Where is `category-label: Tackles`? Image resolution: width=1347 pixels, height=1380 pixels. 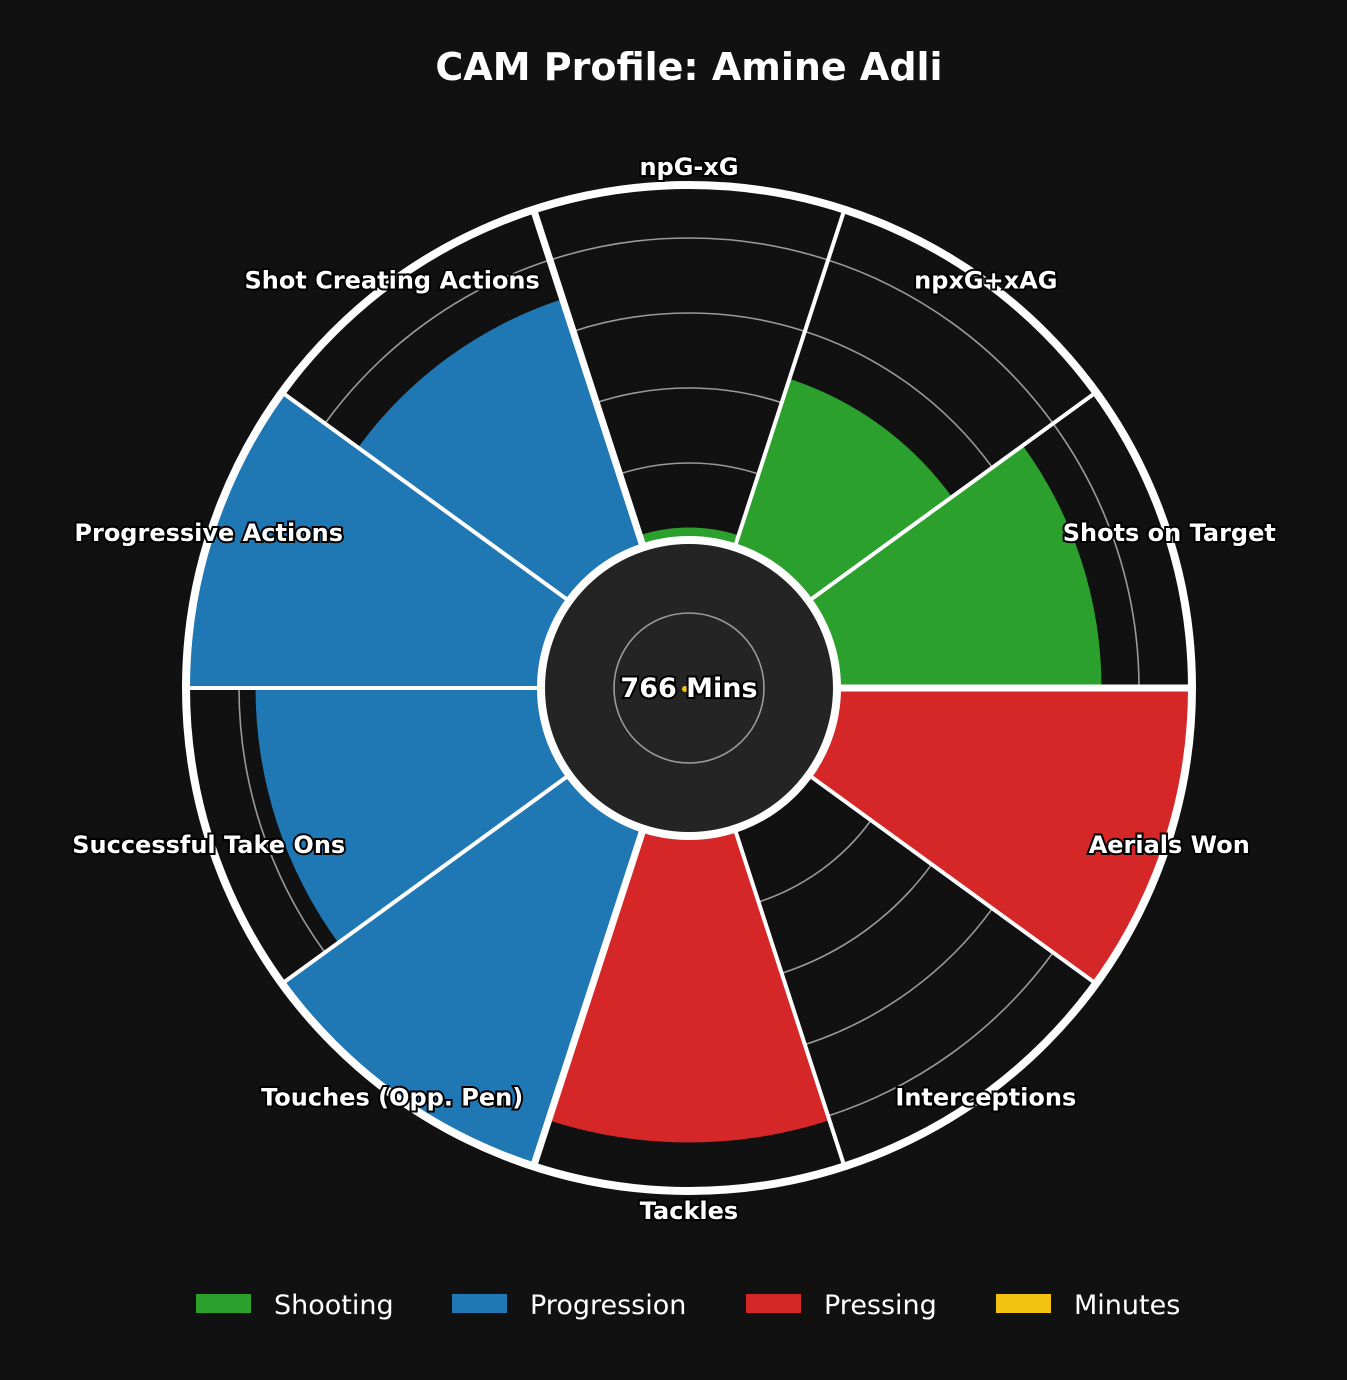
category-label: Tackles is located at coordinates (689, 1211).